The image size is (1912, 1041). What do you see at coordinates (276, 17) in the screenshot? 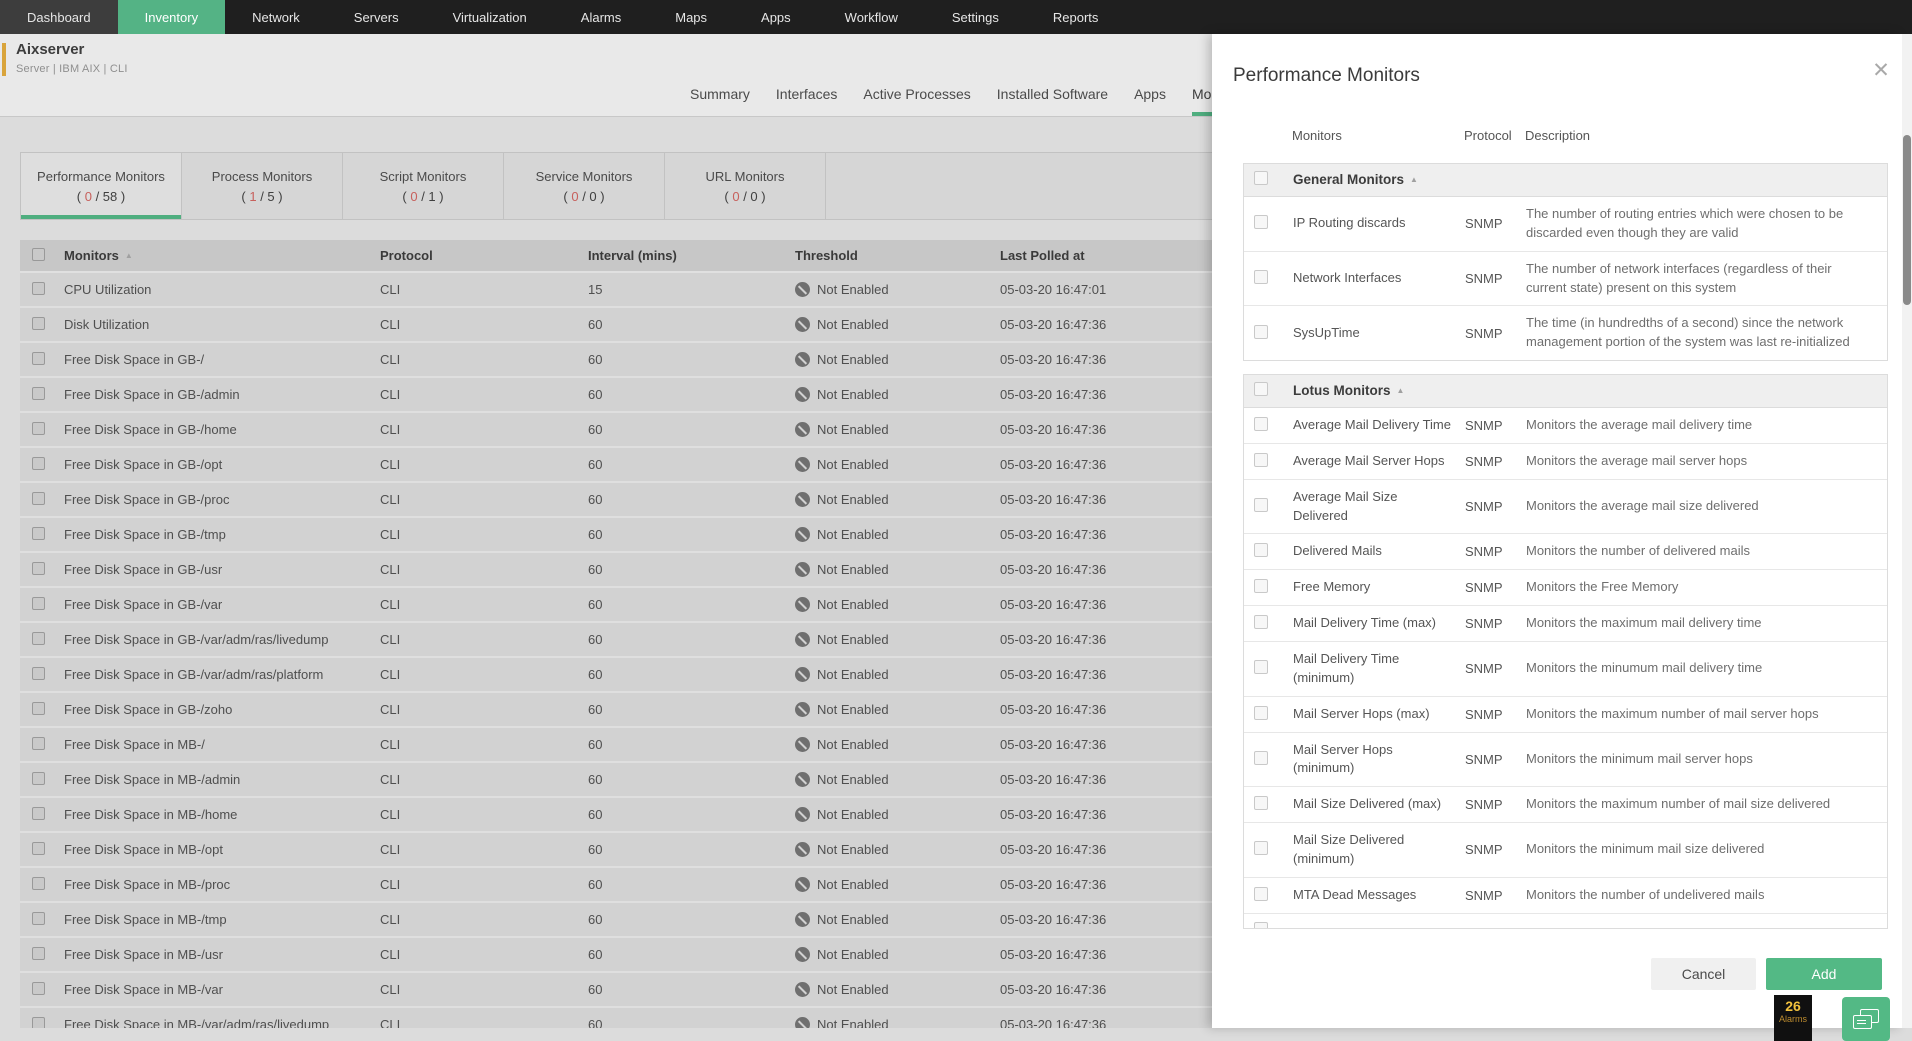
I see `nav-item-network: Network` at bounding box center [276, 17].